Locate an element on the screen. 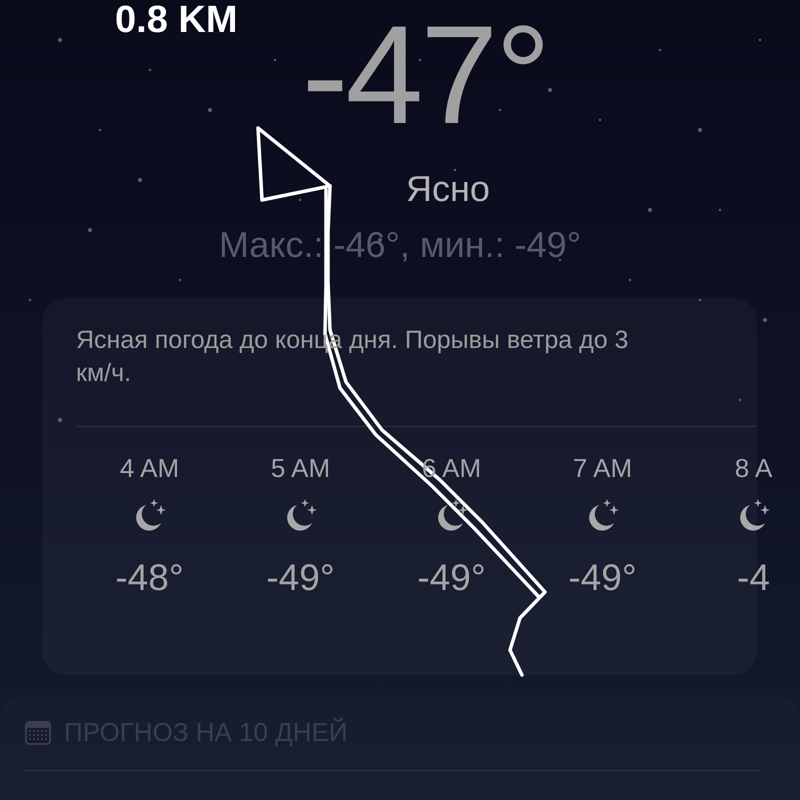 The height and width of the screenshot is (800, 800). distance-label: 0.8 KM is located at coordinates (176, 20).